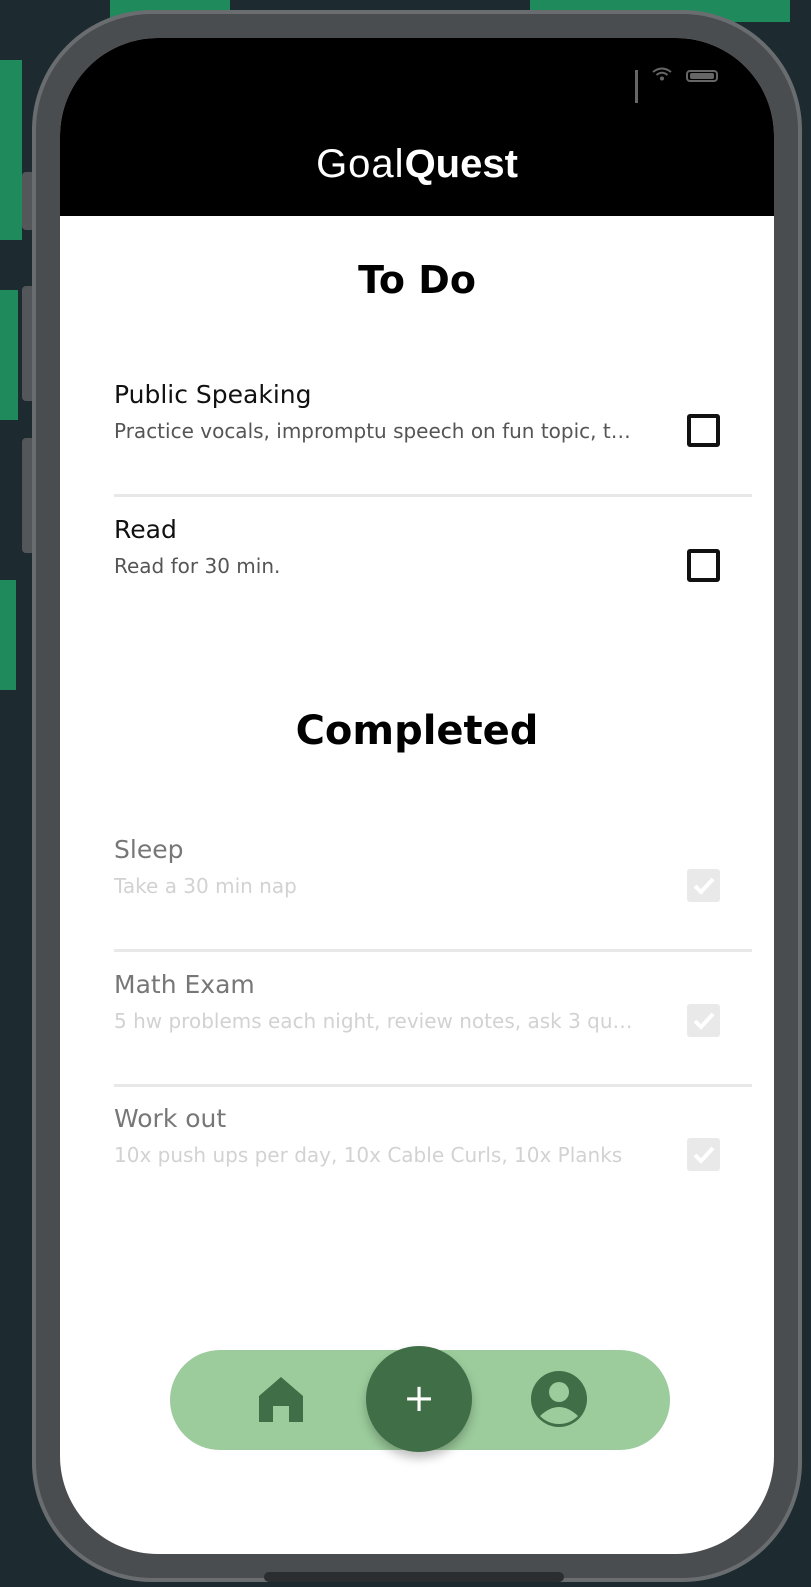  What do you see at coordinates (559, 1401) in the screenshot?
I see `account-circle-icon` at bounding box center [559, 1401].